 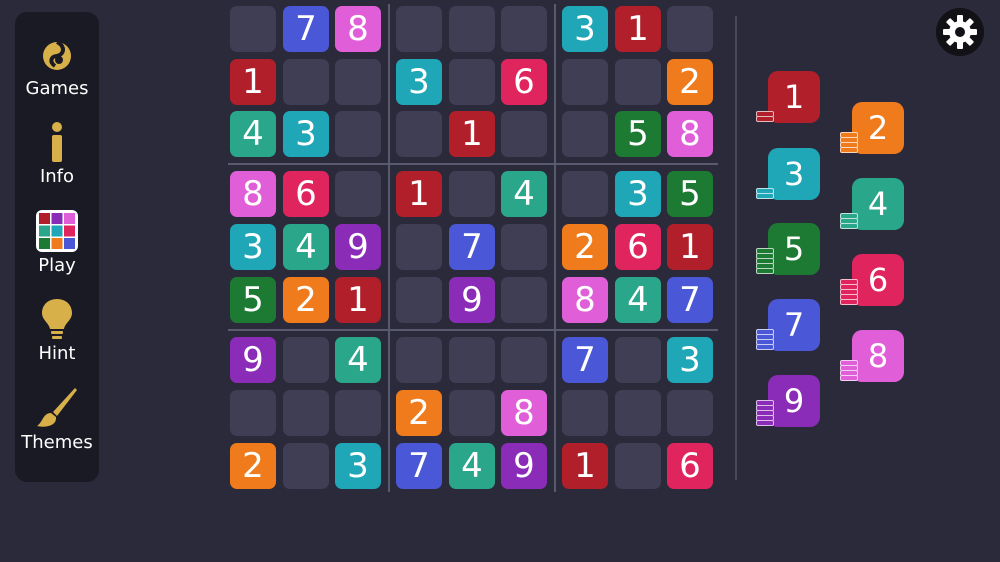 I want to click on number-picker-button: 2, so click(x=873, y=130).